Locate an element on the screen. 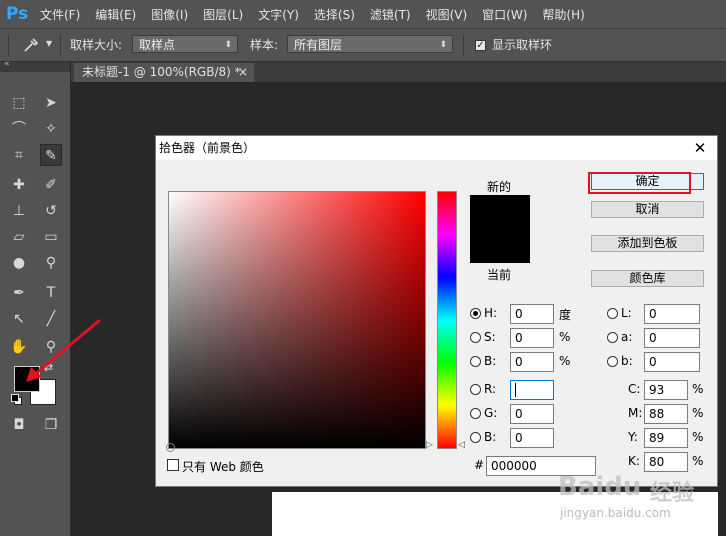 The image size is (726, 536). history-brush-tool-icon: ↺ is located at coordinates (51, 211).